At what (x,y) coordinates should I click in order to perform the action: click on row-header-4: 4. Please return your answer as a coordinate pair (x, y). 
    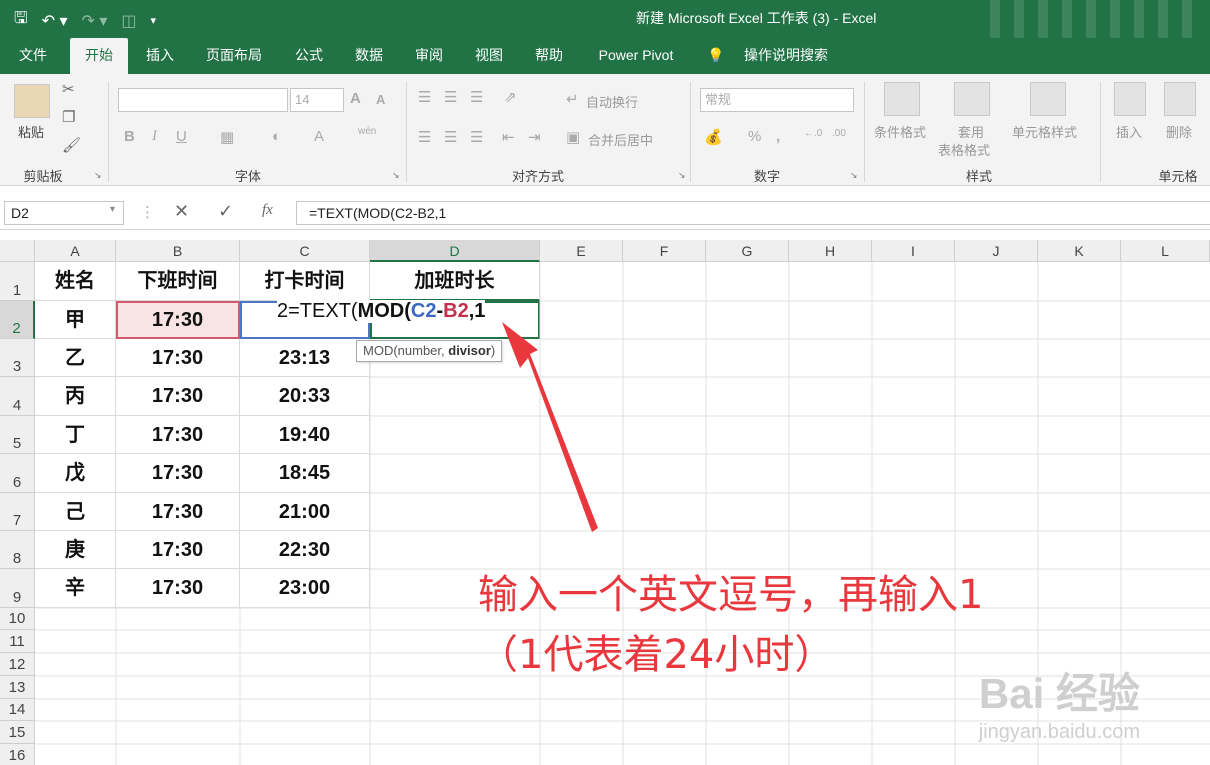
    Looking at the image, I should click on (17, 396).